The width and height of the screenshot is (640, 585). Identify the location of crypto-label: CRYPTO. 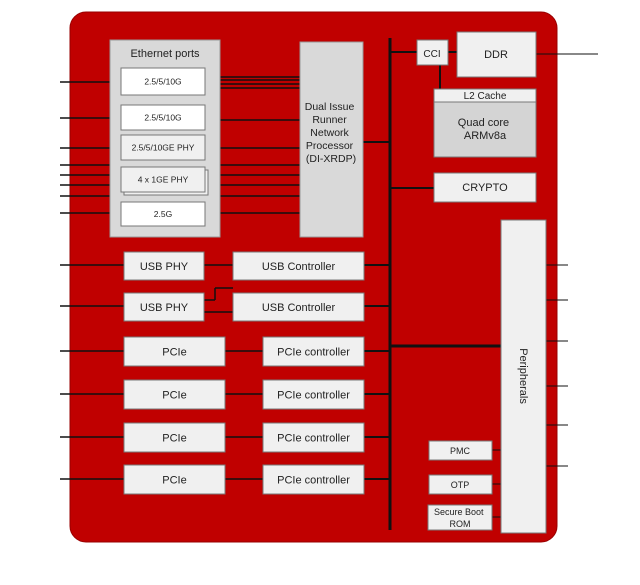
(485, 188).